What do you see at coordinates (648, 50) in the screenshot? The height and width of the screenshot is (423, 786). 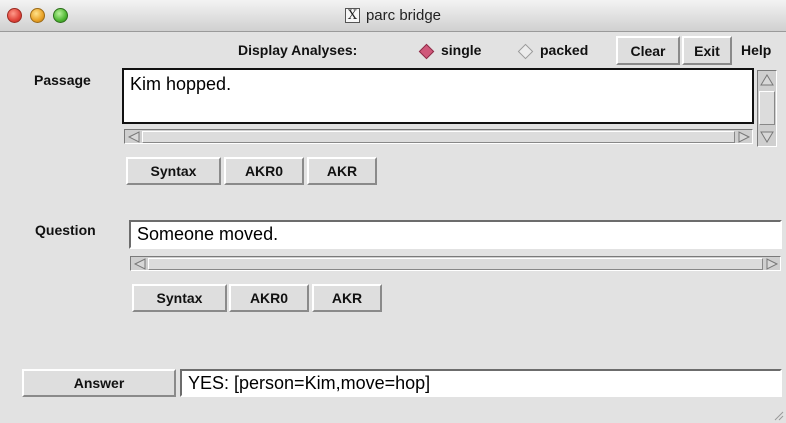 I see `clear-button: Clear` at bounding box center [648, 50].